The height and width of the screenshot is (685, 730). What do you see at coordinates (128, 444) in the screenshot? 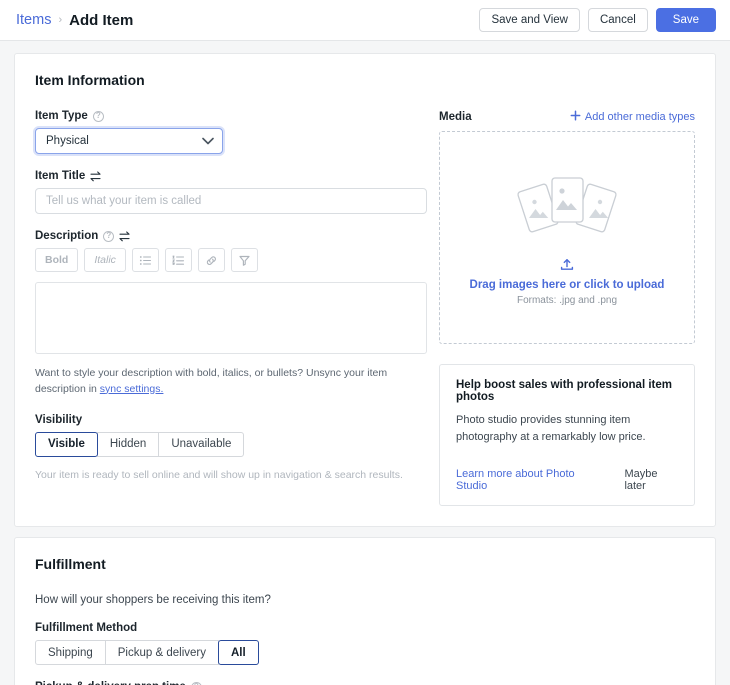
I see `visibility-option-hidden: Hidden` at bounding box center [128, 444].